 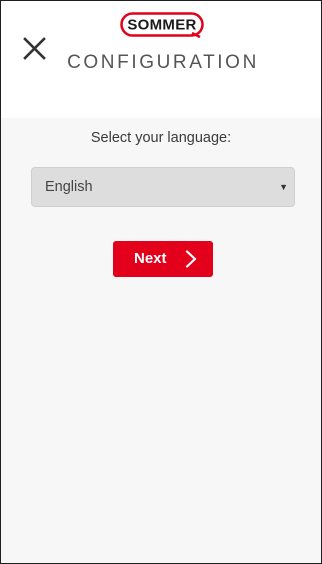 What do you see at coordinates (150, 258) in the screenshot?
I see `next-button-label: Next` at bounding box center [150, 258].